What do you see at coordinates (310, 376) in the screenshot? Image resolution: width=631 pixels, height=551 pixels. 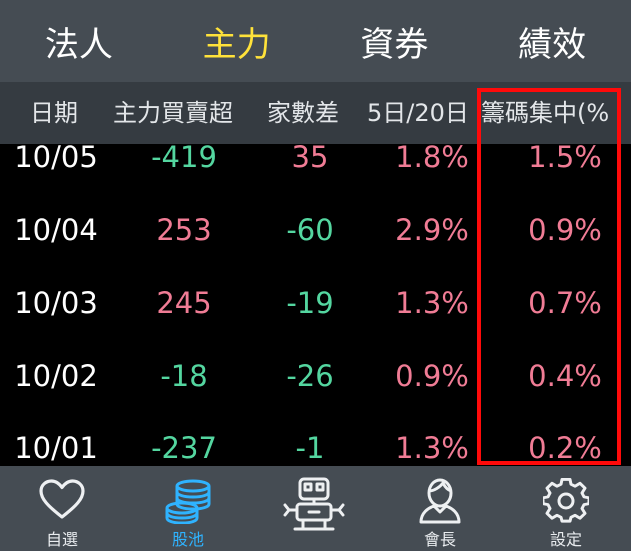 I see `cell-diff: -26` at bounding box center [310, 376].